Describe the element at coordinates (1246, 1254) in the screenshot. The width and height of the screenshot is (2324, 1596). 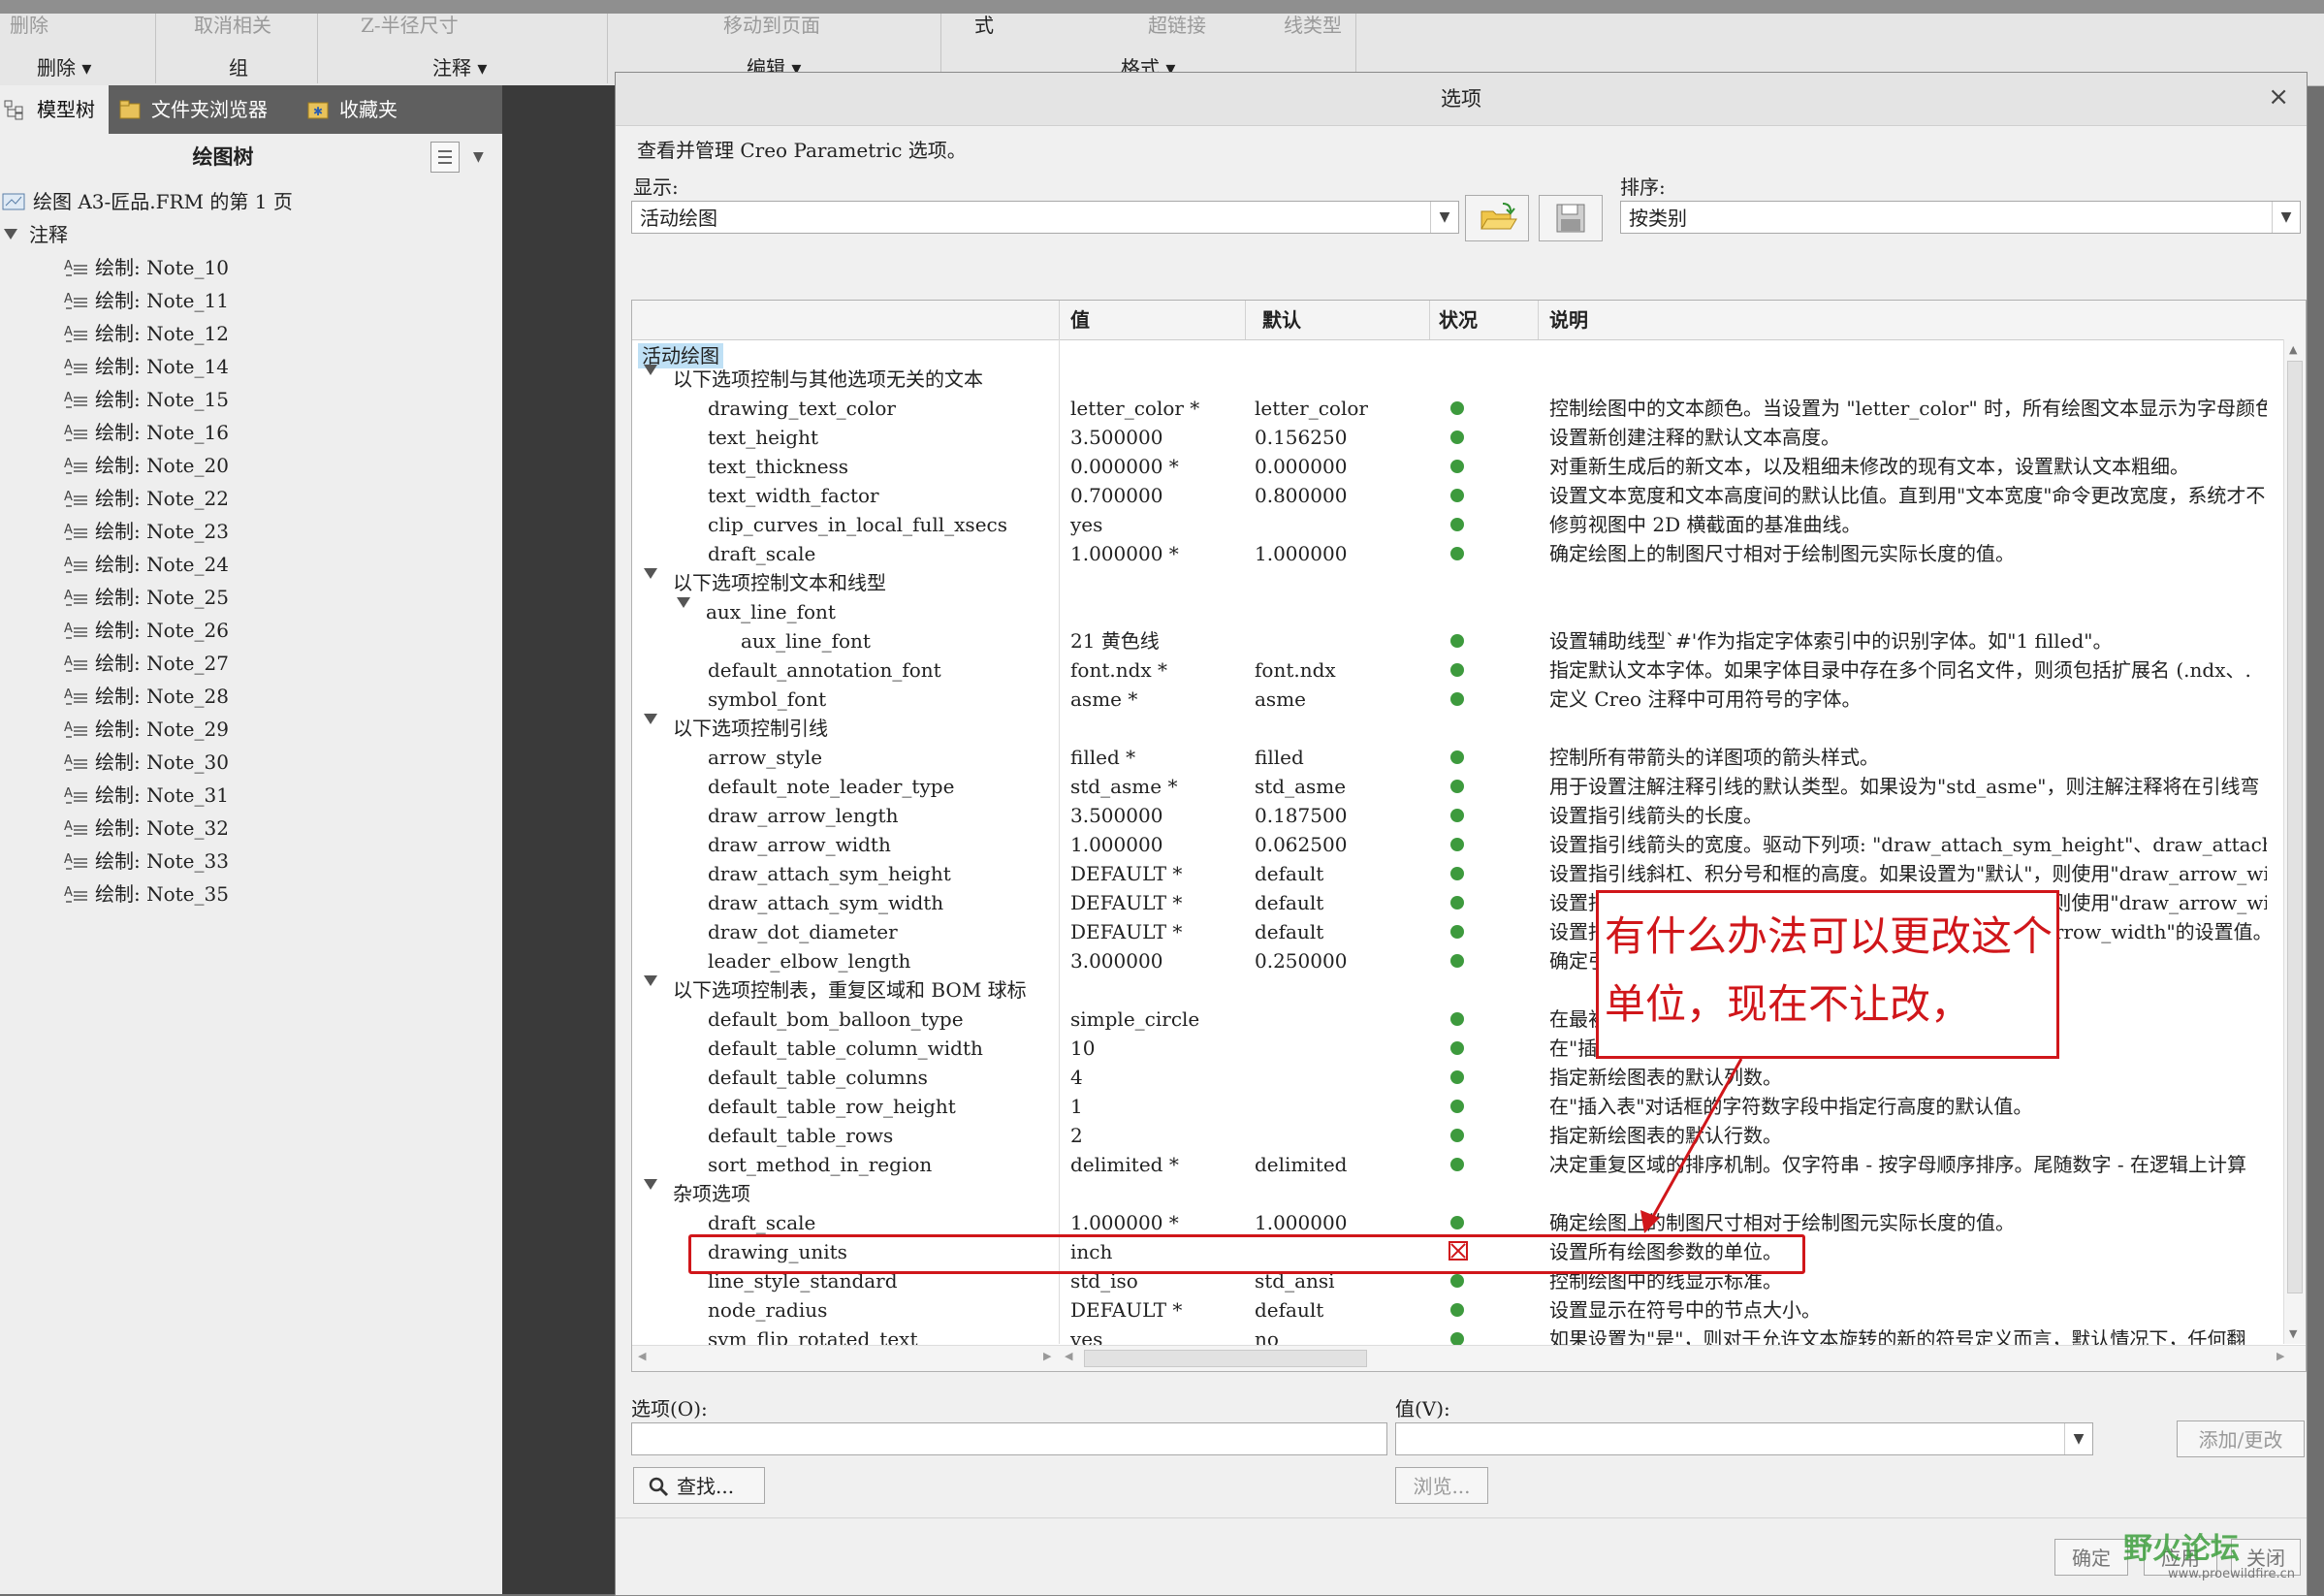
I see `drawing-units-highlight` at that location.